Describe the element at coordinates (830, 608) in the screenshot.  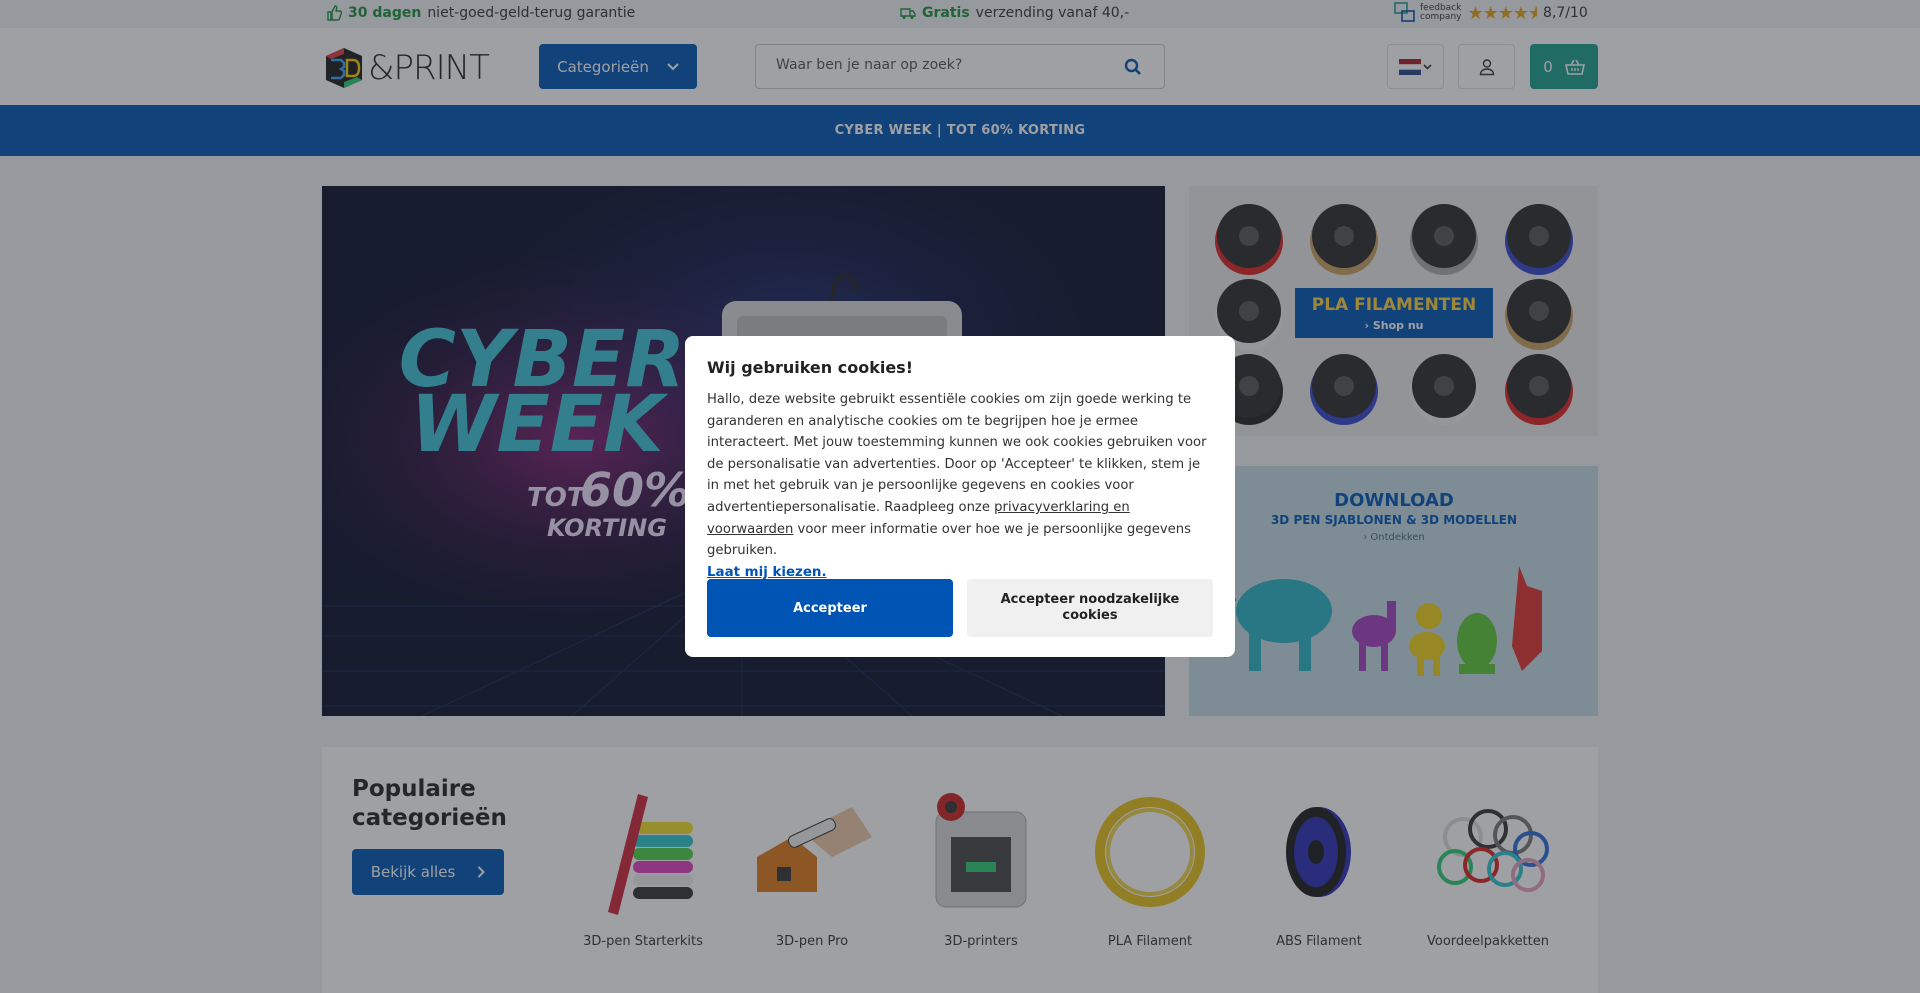
I see `accept-cookies-button: Accepteer` at that location.